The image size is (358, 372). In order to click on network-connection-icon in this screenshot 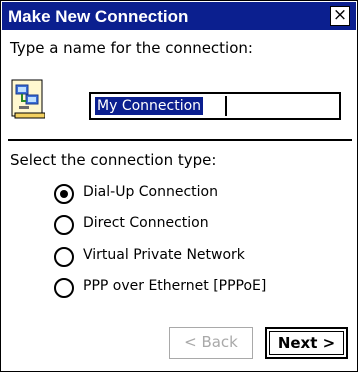, I will do `click(28, 99)`.